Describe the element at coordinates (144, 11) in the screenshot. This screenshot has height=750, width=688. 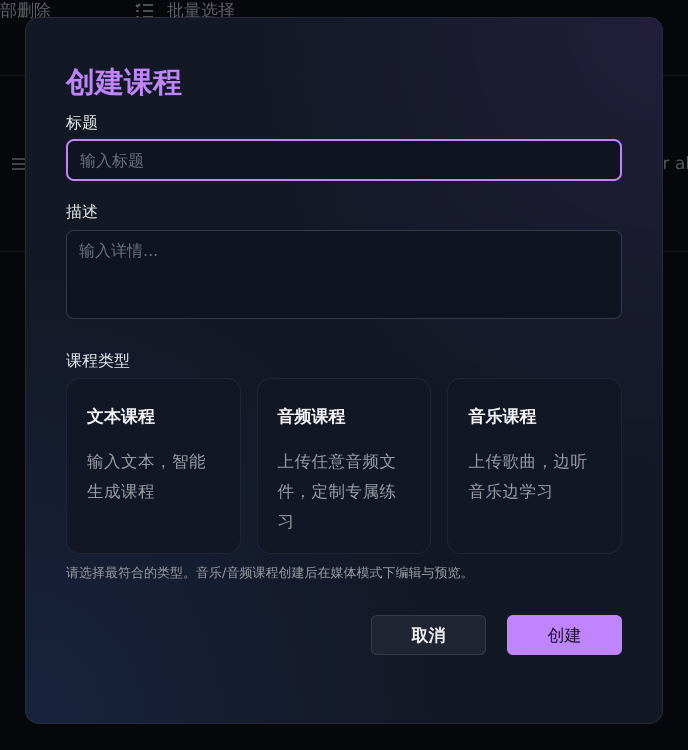
I see `list-icon` at that location.